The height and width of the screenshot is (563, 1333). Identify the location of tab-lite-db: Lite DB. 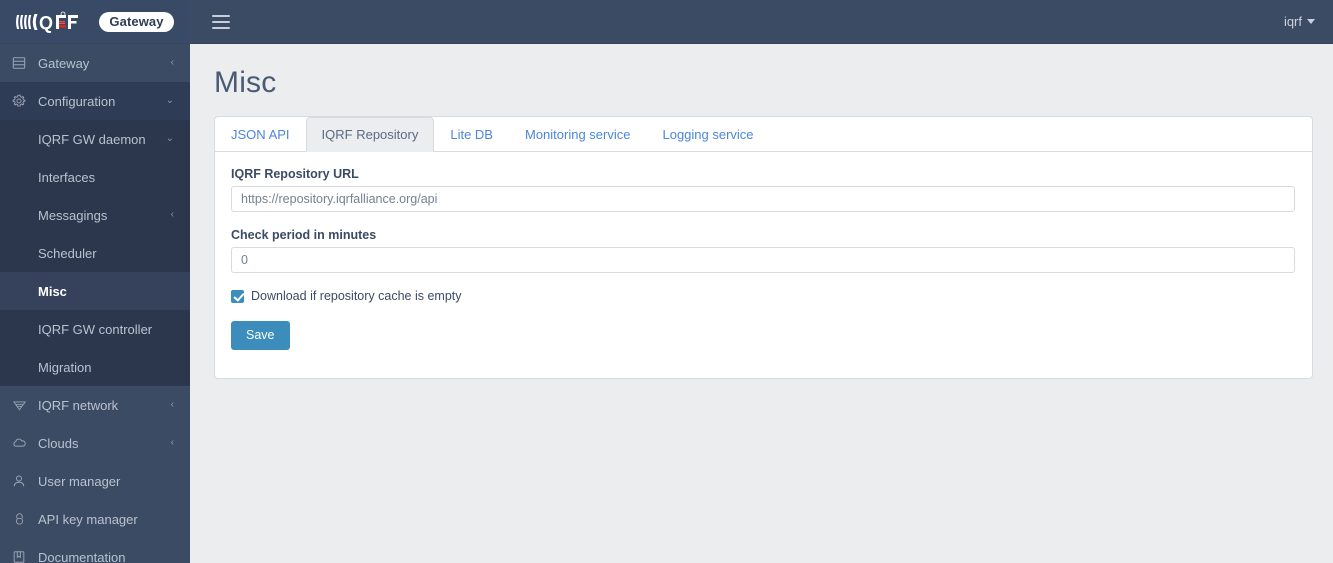
(471, 134).